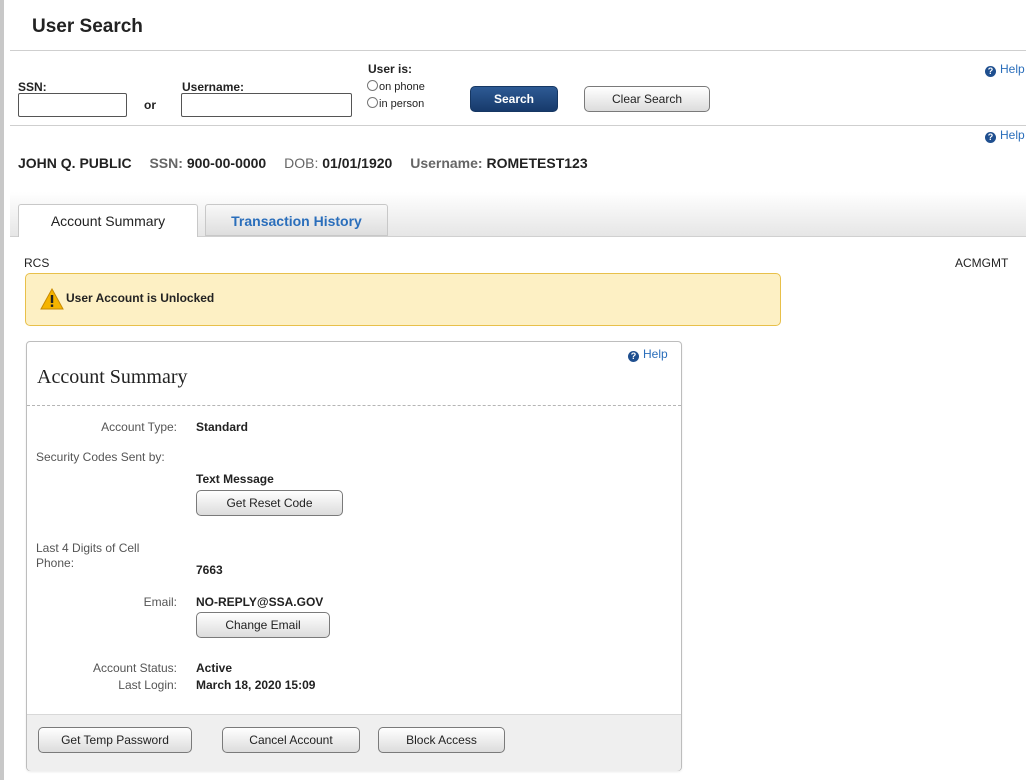  What do you see at coordinates (402, 104) in the screenshot?
I see `radio-in-person-label: in person` at bounding box center [402, 104].